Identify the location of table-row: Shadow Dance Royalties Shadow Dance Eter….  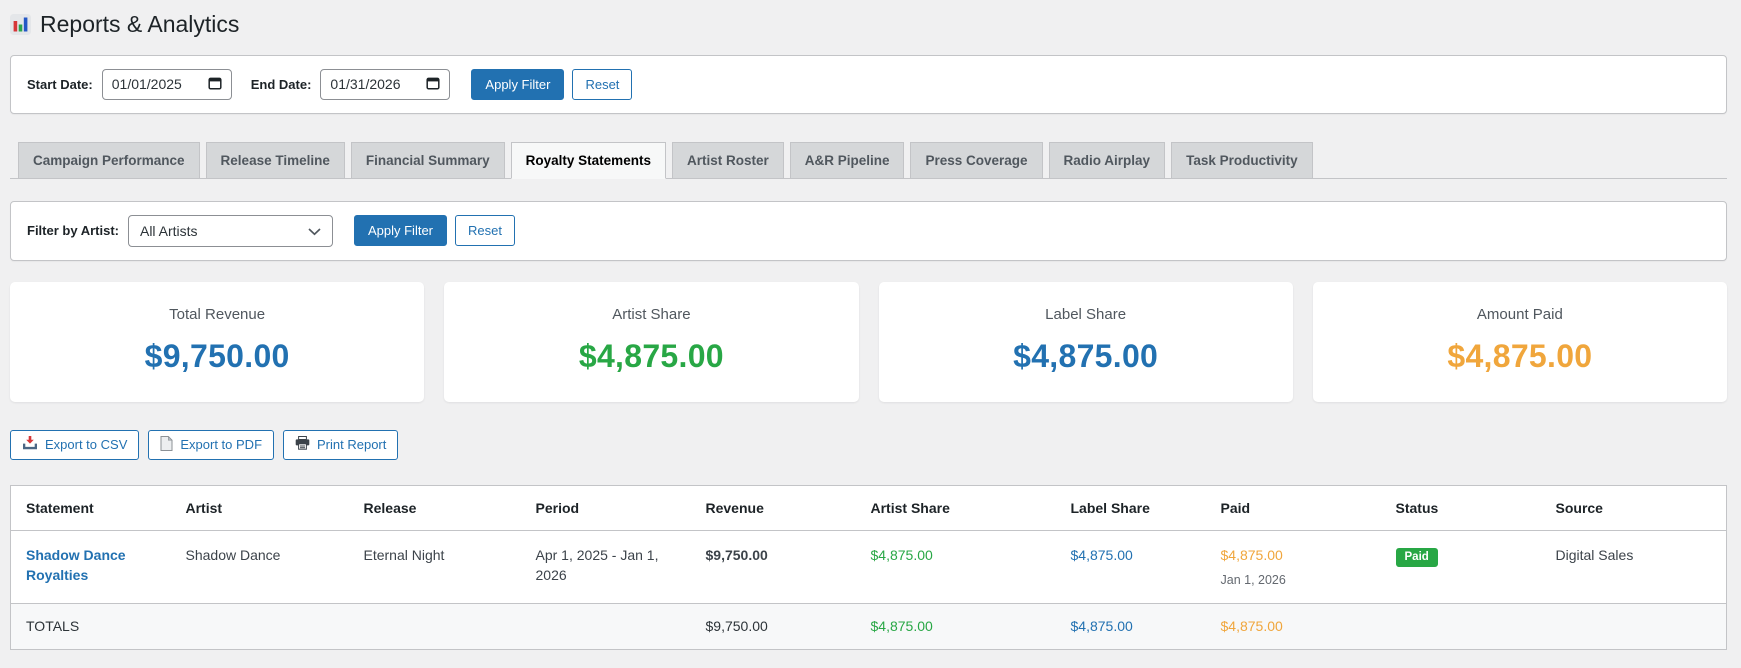
(868, 567).